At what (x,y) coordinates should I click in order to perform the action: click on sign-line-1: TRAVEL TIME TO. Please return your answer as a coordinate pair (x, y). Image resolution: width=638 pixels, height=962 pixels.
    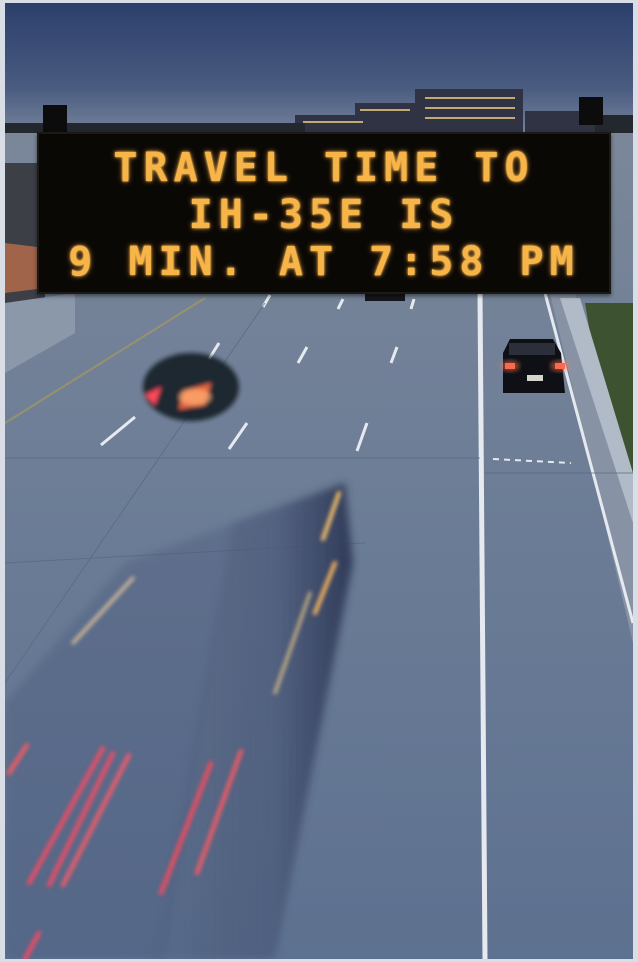
    Looking at the image, I should click on (324, 168).